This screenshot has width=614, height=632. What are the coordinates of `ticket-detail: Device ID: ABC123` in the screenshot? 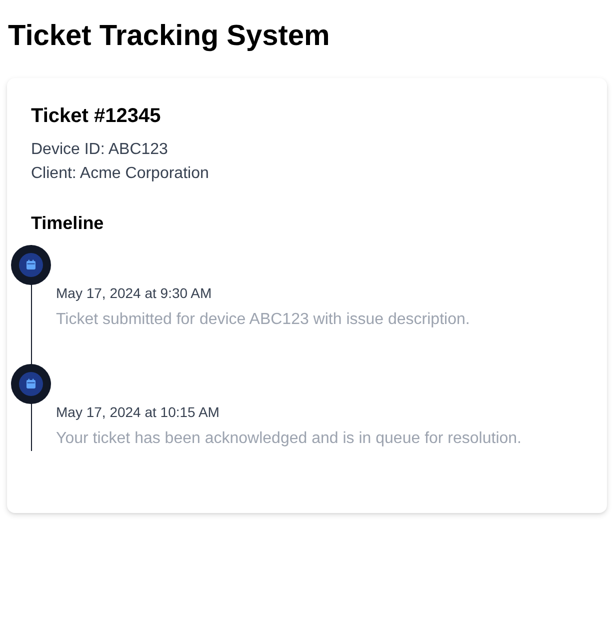 It's located at (100, 150).